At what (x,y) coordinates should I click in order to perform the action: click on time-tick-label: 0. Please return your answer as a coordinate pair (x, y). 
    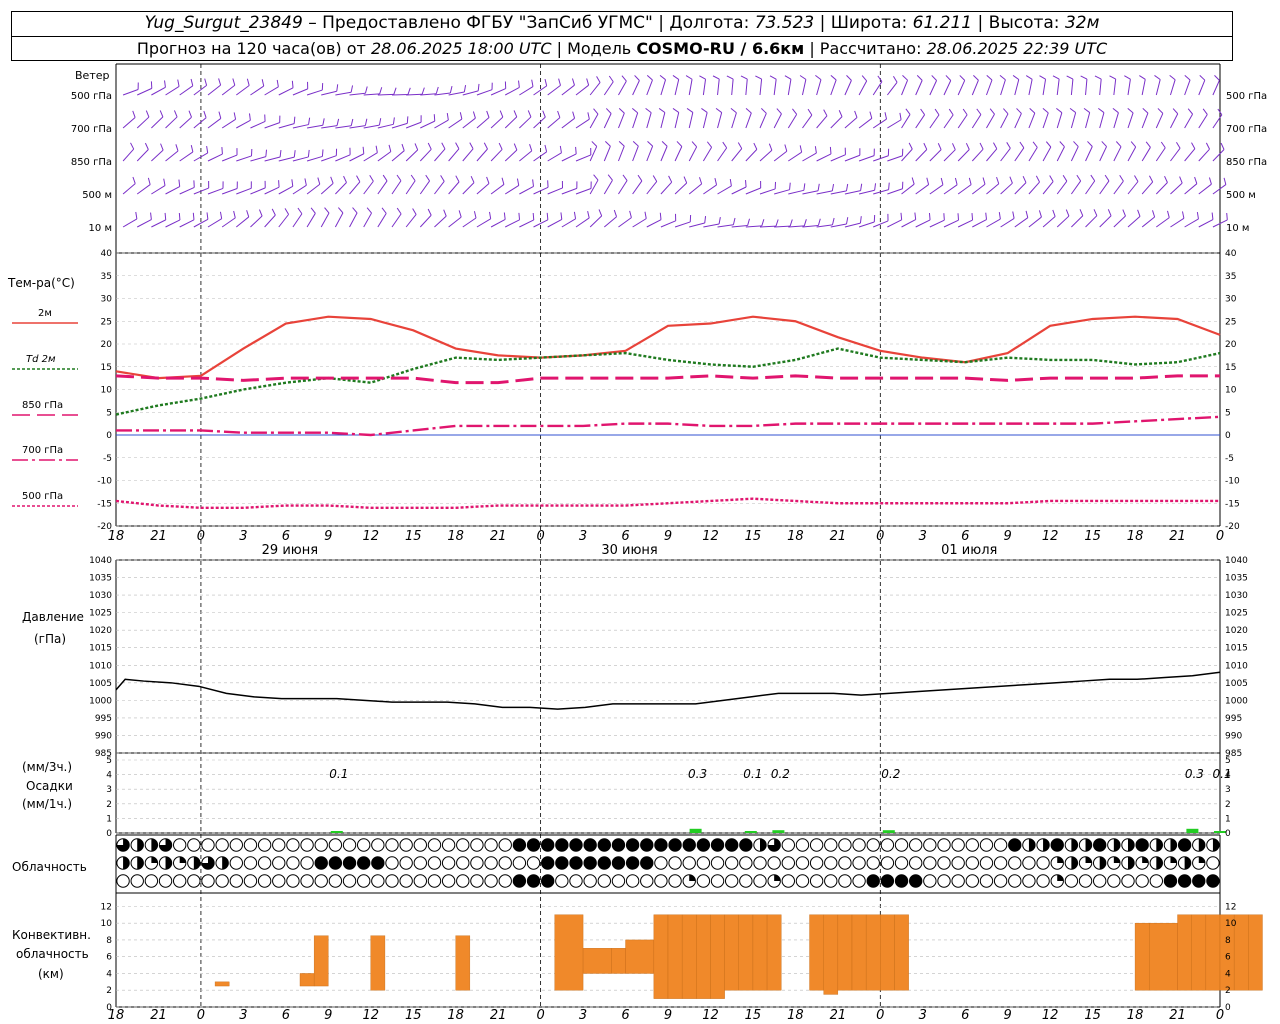
    Looking at the image, I should click on (1220, 536).